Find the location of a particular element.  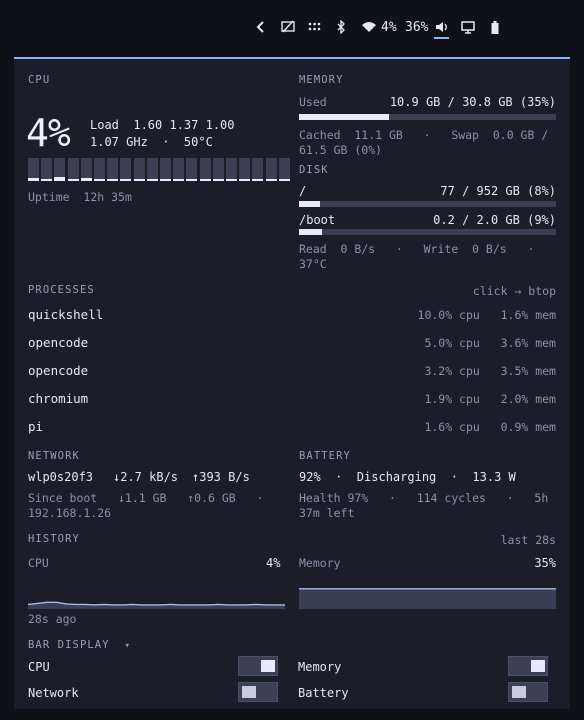

uptime-label: Uptime is located at coordinates (49, 197).